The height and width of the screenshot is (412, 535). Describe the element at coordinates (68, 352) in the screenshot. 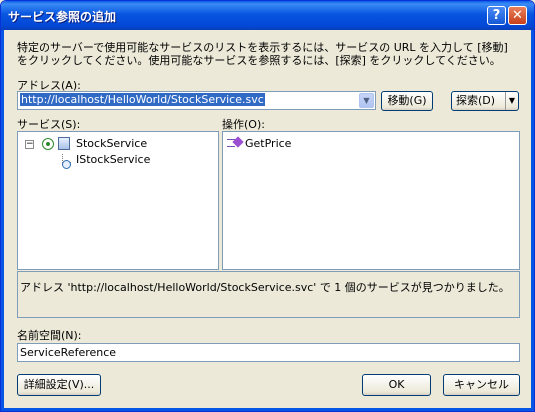

I see `namespace-input: ServiceReference` at that location.